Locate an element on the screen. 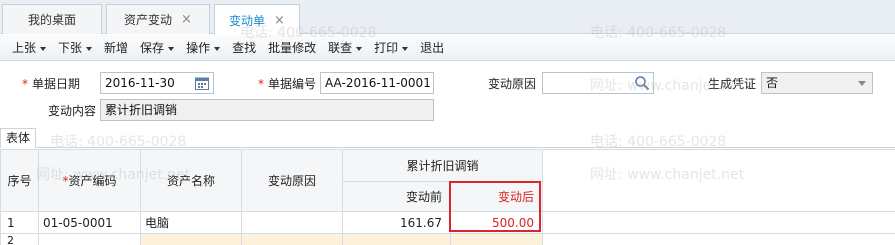 The height and width of the screenshot is (245, 895). voucher-label: 生成凭证 is located at coordinates (732, 84).